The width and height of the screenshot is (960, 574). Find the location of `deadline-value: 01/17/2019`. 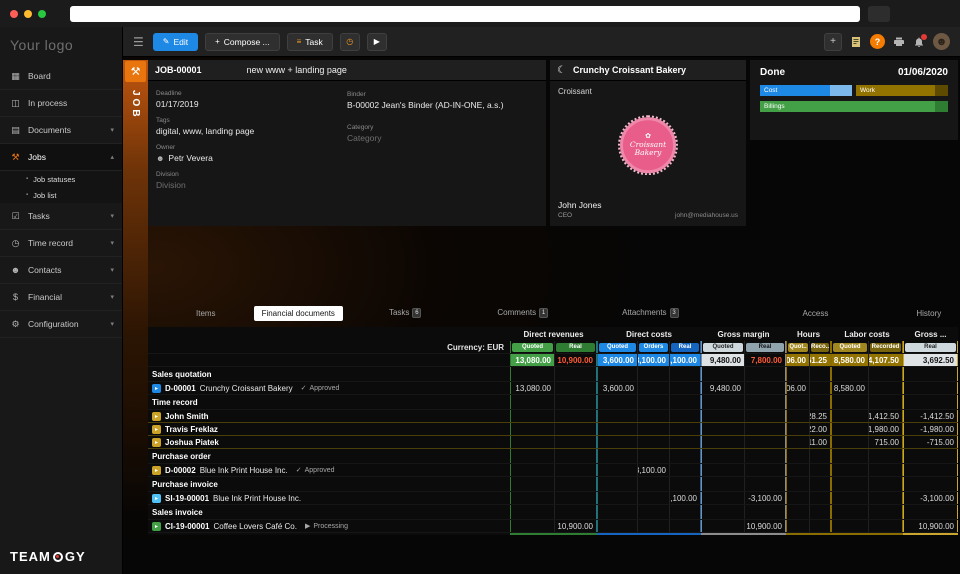

deadline-value: 01/17/2019 is located at coordinates (251, 104).